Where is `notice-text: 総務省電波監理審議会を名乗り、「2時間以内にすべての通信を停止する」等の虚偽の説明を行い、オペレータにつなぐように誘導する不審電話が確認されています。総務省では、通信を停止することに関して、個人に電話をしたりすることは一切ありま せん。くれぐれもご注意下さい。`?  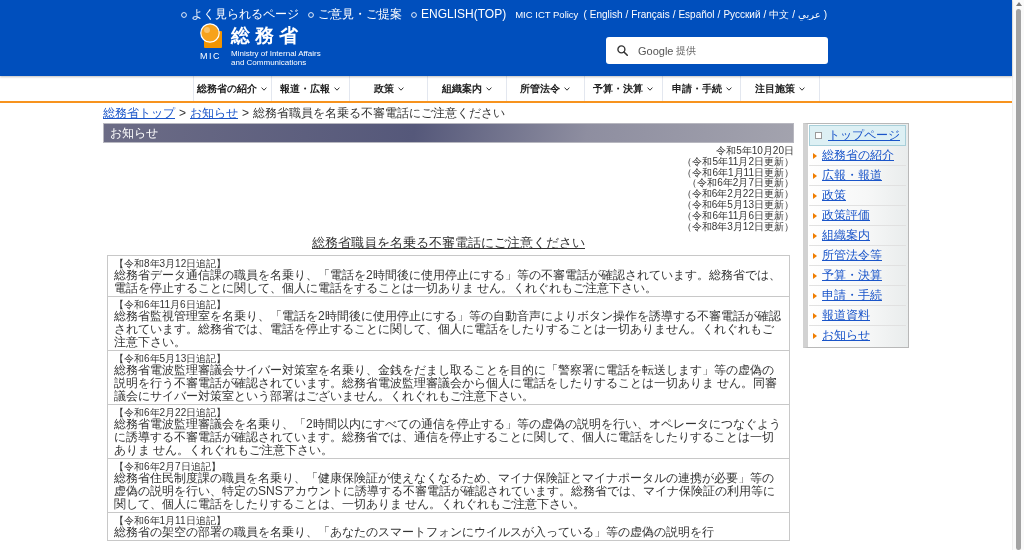
notice-text: 総務省電波監理審議会を名乗り、「2時間以内にすべての通信を停止する」等の虚偽の説明を行い、オペレータにつなぐように誘導する不審電話が確認されています。総務省では、通信を停止することに関して、個人に電話をしたりすることは一切ありま せん。くれぐれもご注意下さい。 is located at coordinates (448, 438).